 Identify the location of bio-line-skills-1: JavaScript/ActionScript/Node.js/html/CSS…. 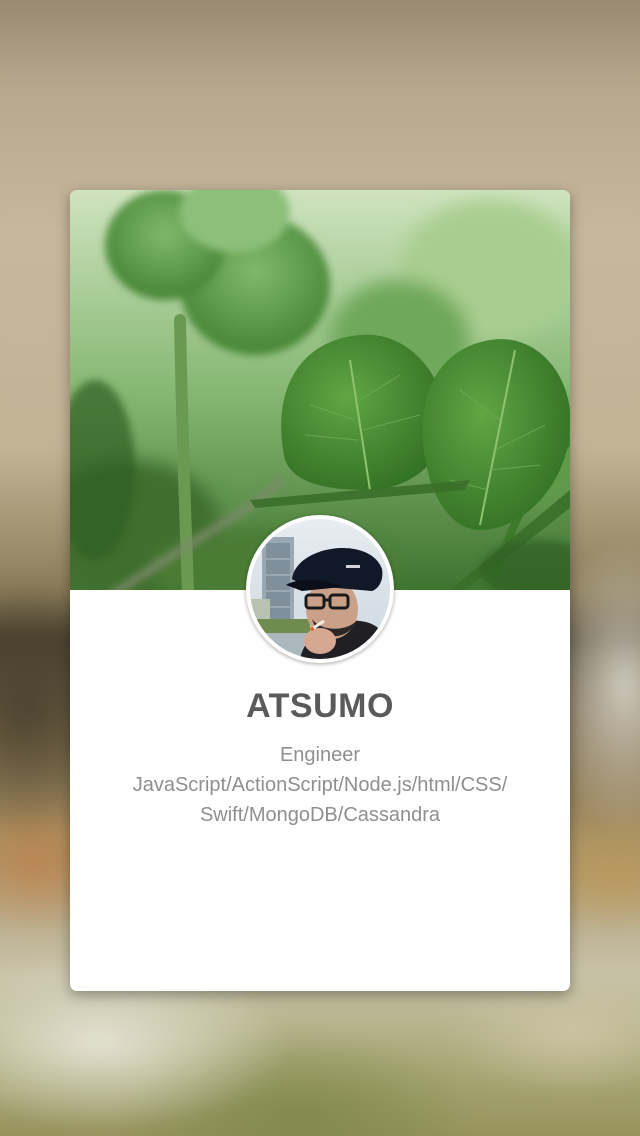
(320, 785).